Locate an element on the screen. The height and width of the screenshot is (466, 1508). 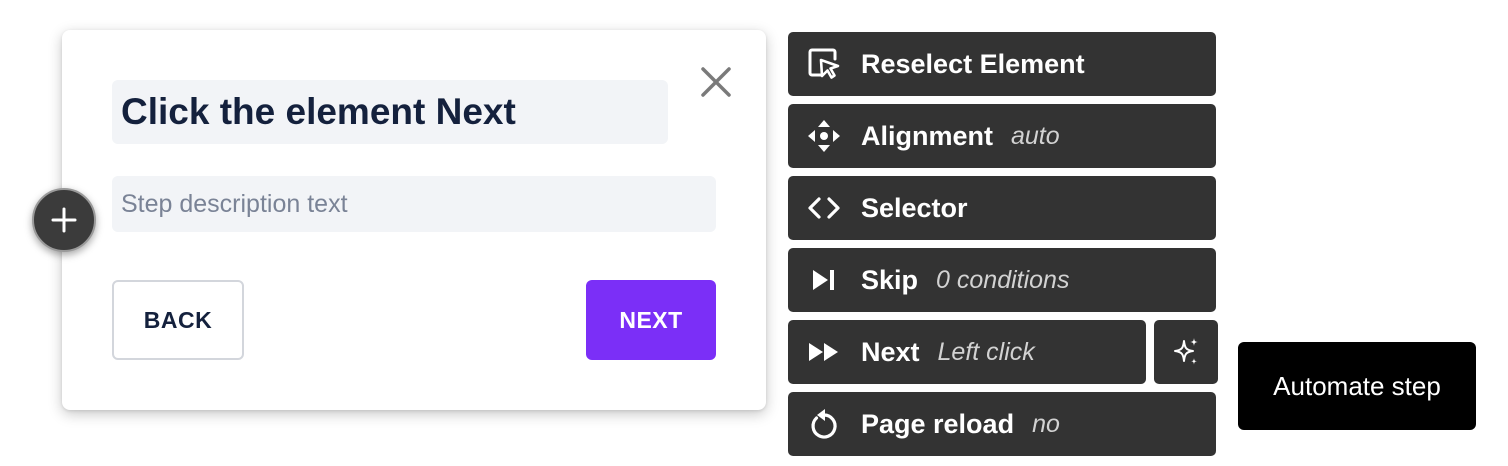
automate-step-button is located at coordinates (1186, 352).